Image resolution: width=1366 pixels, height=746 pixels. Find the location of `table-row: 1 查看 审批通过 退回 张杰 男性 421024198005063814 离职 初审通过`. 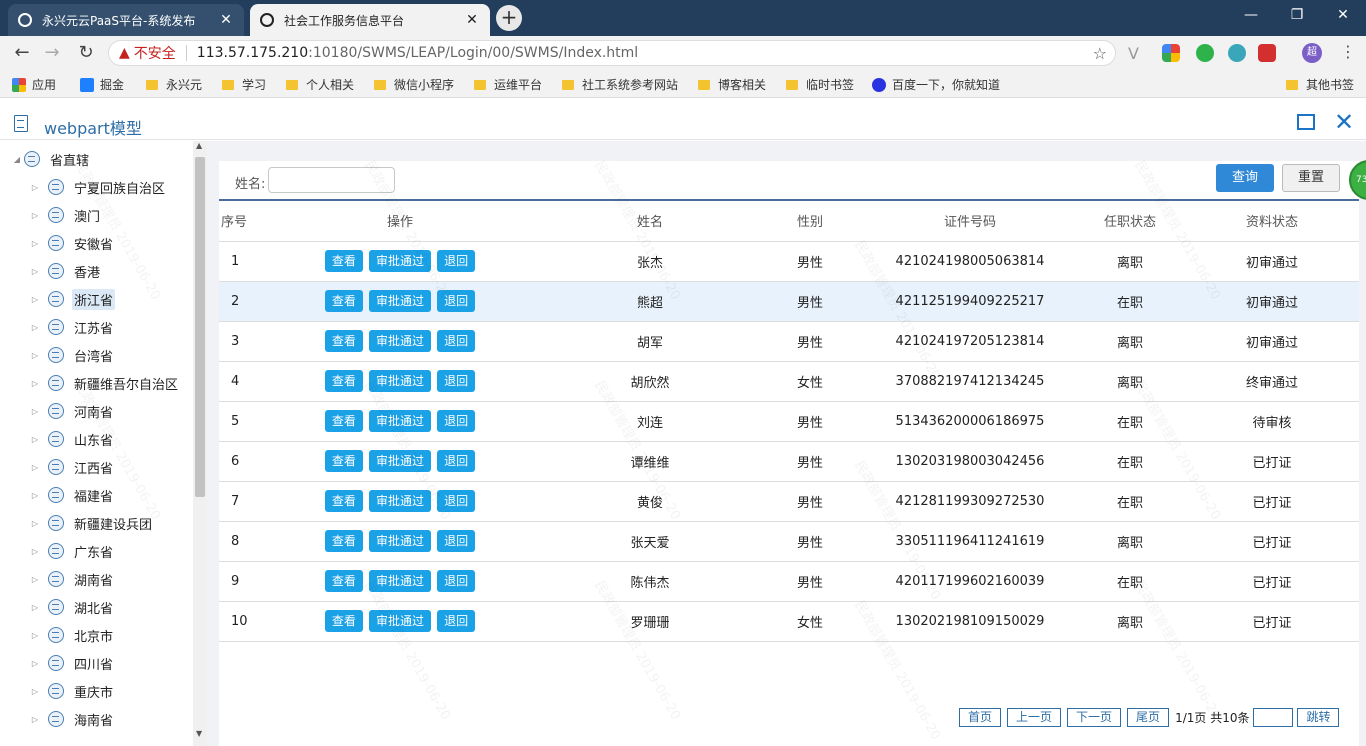

table-row: 1 查看 审批通过 退回 张杰 男性 421024198005063814 离职 初审通过 is located at coordinates (789, 261).